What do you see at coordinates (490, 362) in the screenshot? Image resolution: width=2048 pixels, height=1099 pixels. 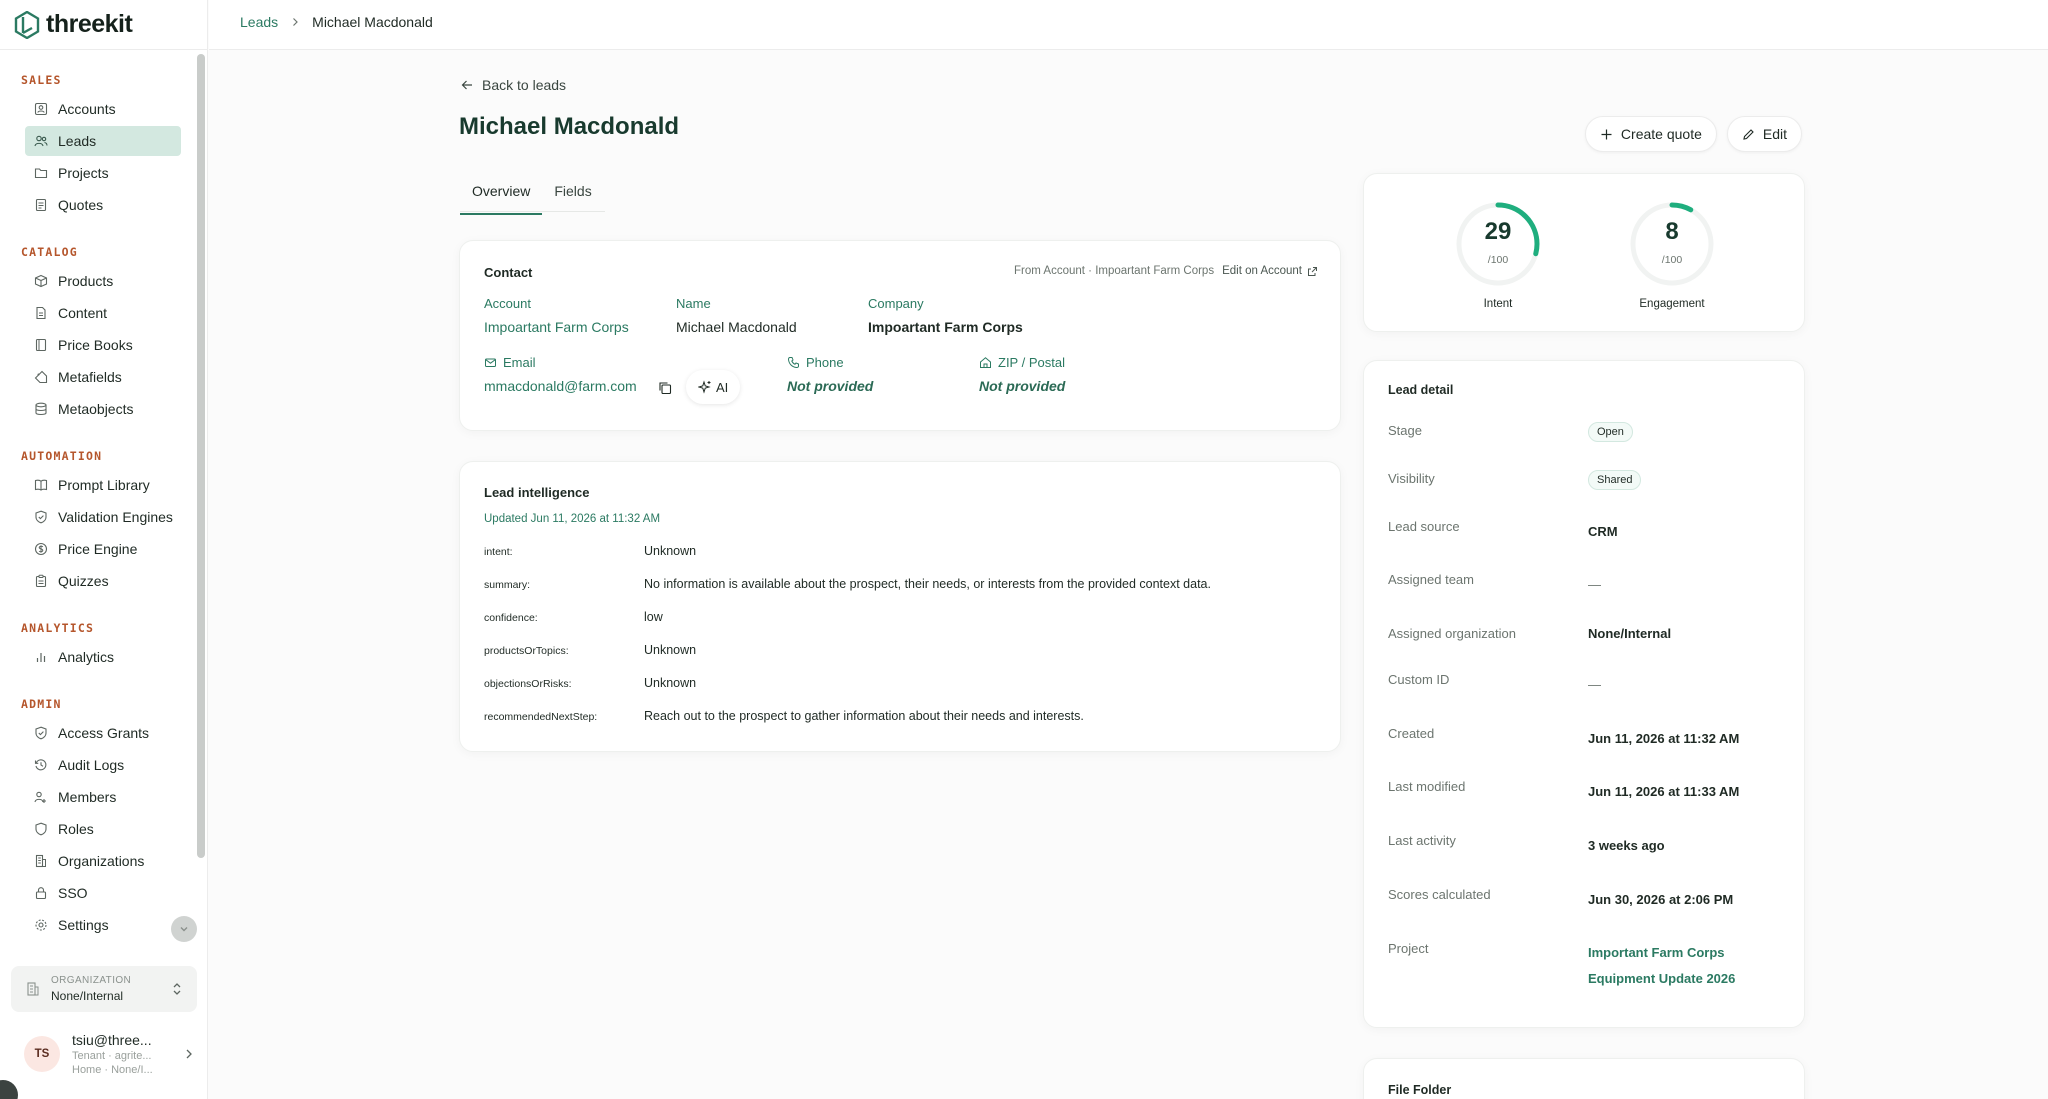 I see `mail-icon` at bounding box center [490, 362].